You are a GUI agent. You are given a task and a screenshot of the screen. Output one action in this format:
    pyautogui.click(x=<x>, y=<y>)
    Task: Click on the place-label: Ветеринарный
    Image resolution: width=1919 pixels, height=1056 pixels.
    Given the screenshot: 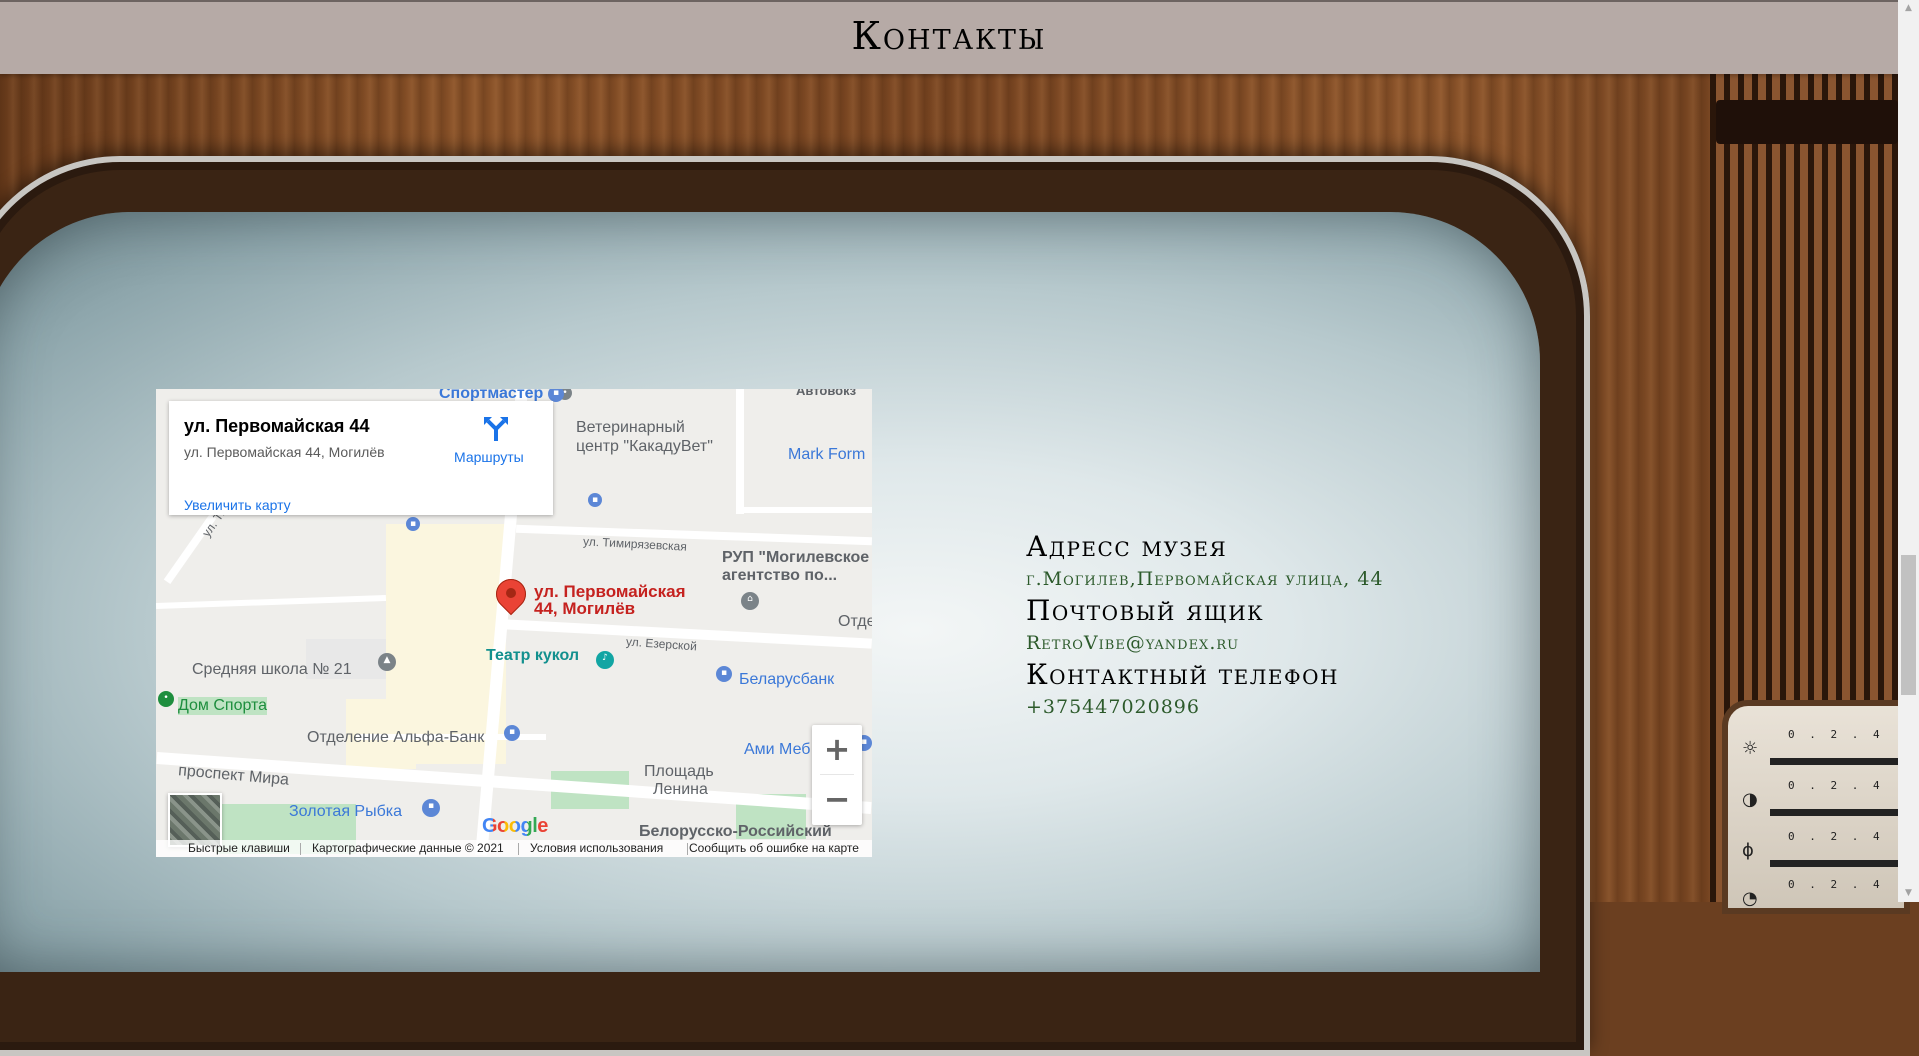 What is the action you would take?
    pyautogui.click(x=630, y=427)
    